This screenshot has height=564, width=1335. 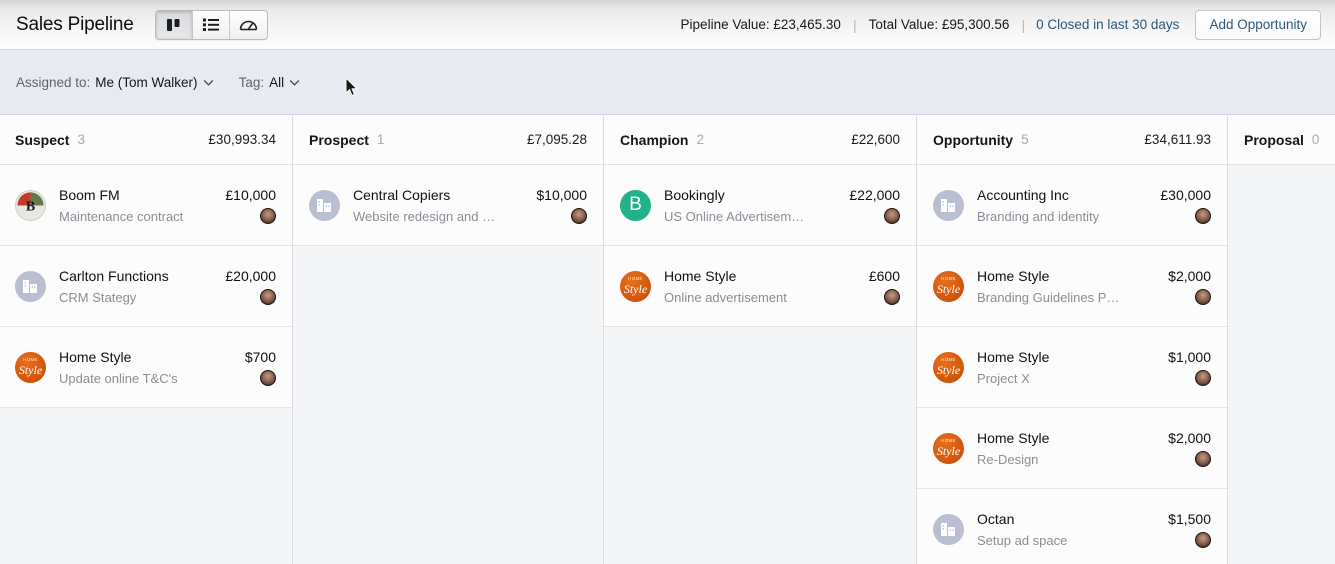 I want to click on card-meta: £20,000, so click(x=250, y=286).